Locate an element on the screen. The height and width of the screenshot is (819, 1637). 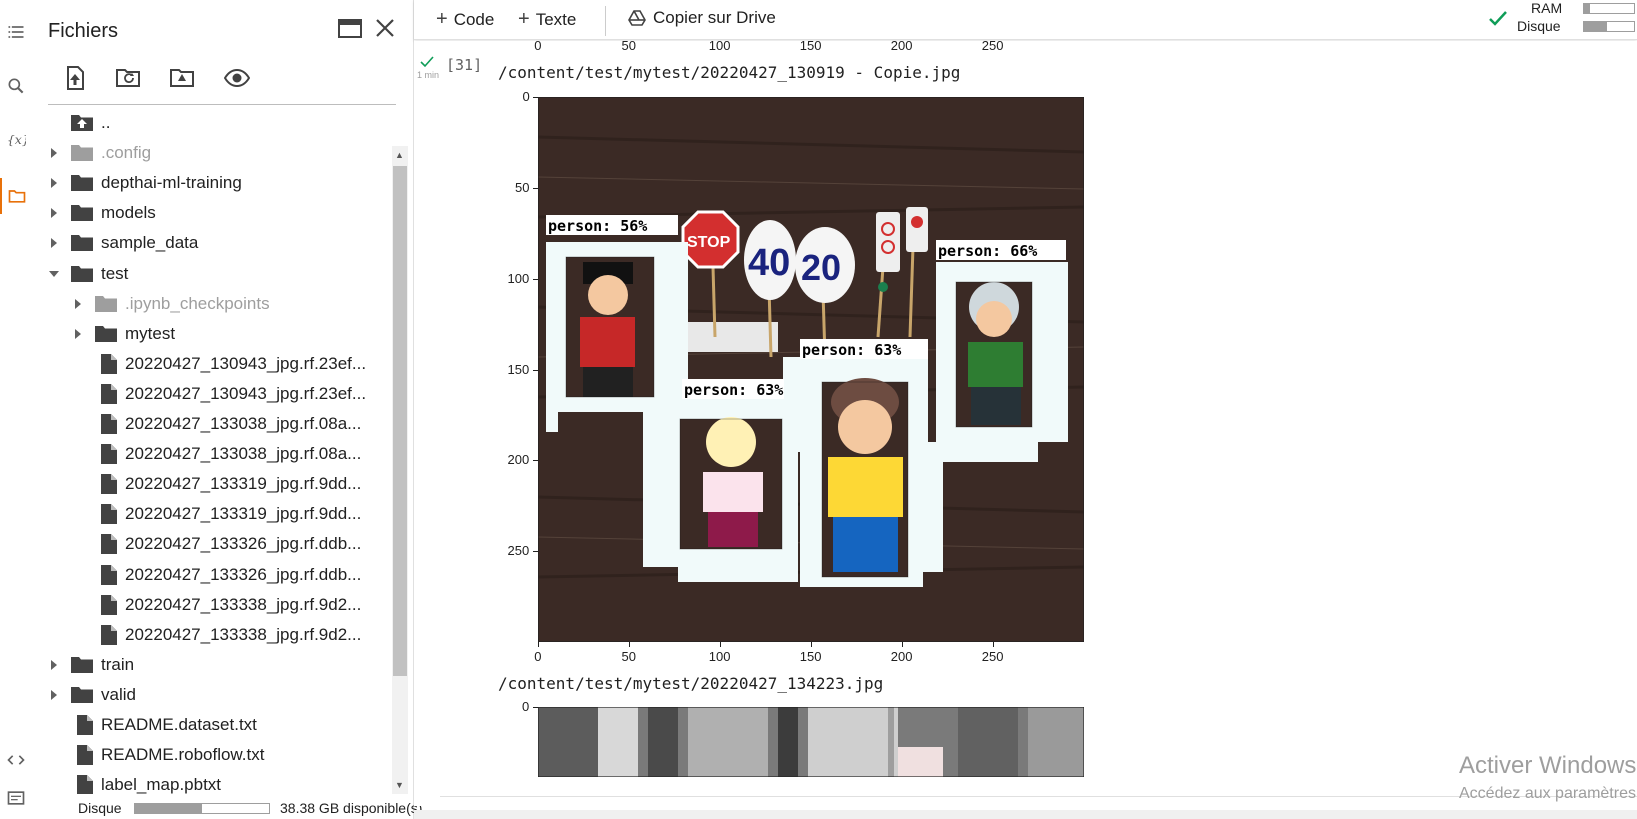
detection-label-2: person: 63% is located at coordinates (733, 390).